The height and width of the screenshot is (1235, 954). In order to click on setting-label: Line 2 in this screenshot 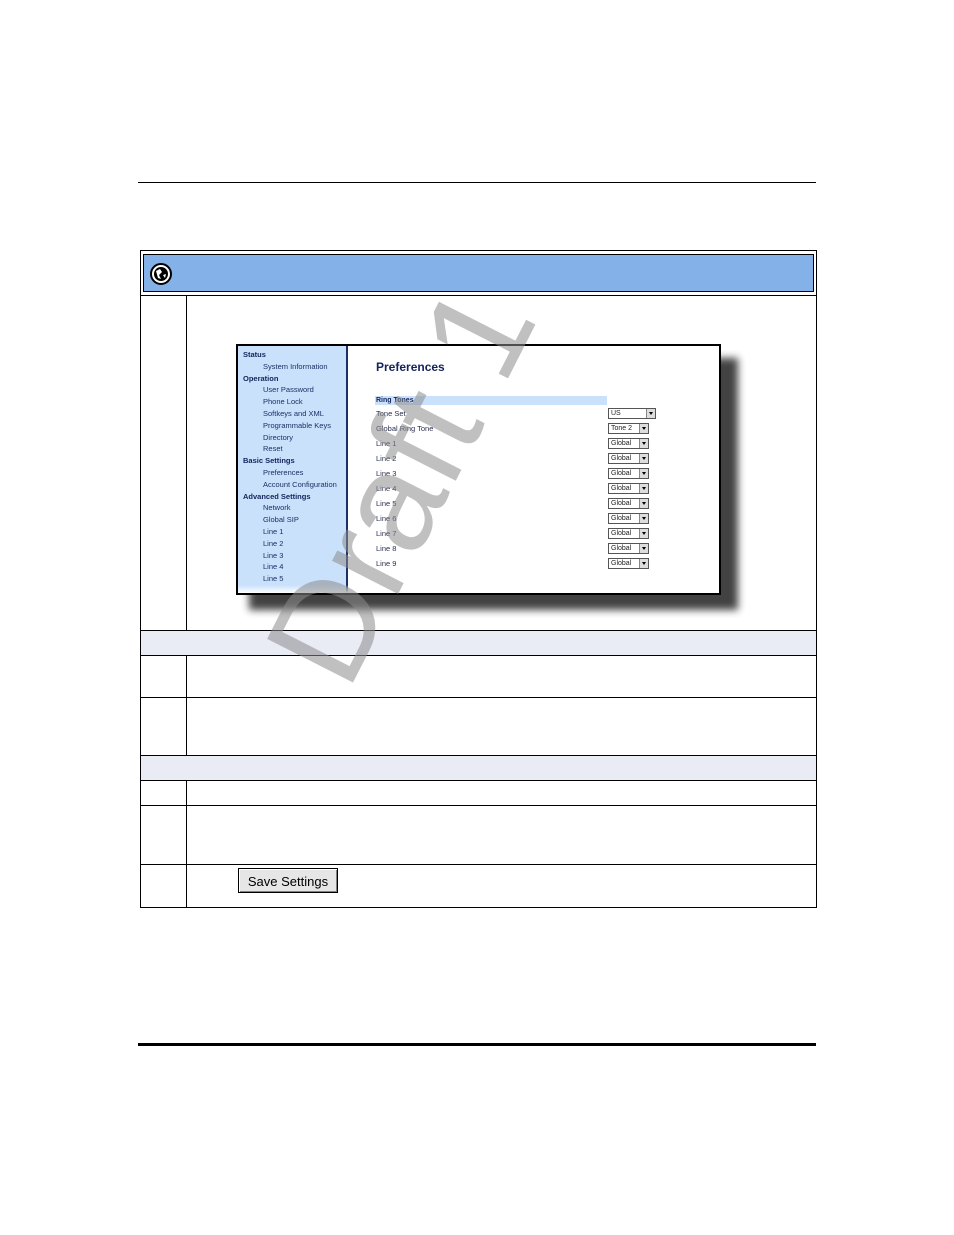, I will do `click(386, 458)`.